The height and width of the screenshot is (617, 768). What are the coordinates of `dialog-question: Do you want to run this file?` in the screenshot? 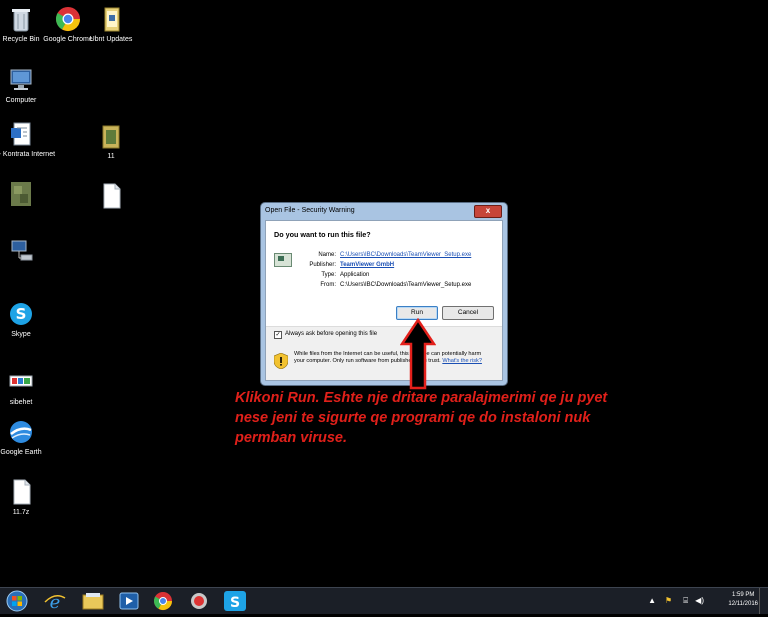 It's located at (322, 234).